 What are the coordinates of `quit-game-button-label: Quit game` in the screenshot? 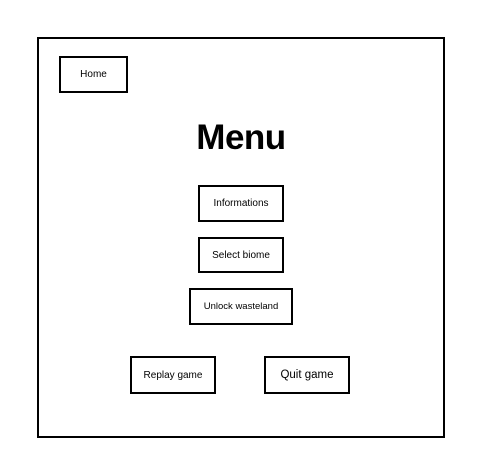 It's located at (307, 375).